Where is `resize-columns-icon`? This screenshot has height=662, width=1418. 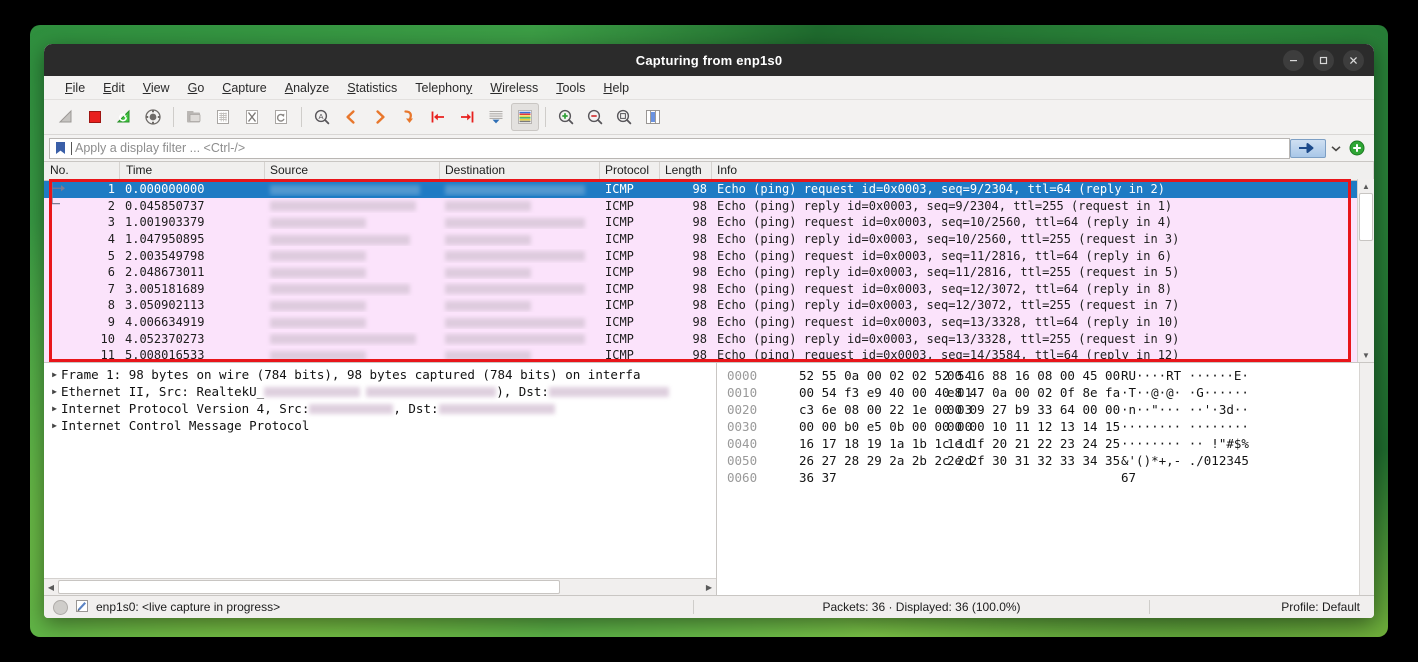 resize-columns-icon is located at coordinates (653, 117).